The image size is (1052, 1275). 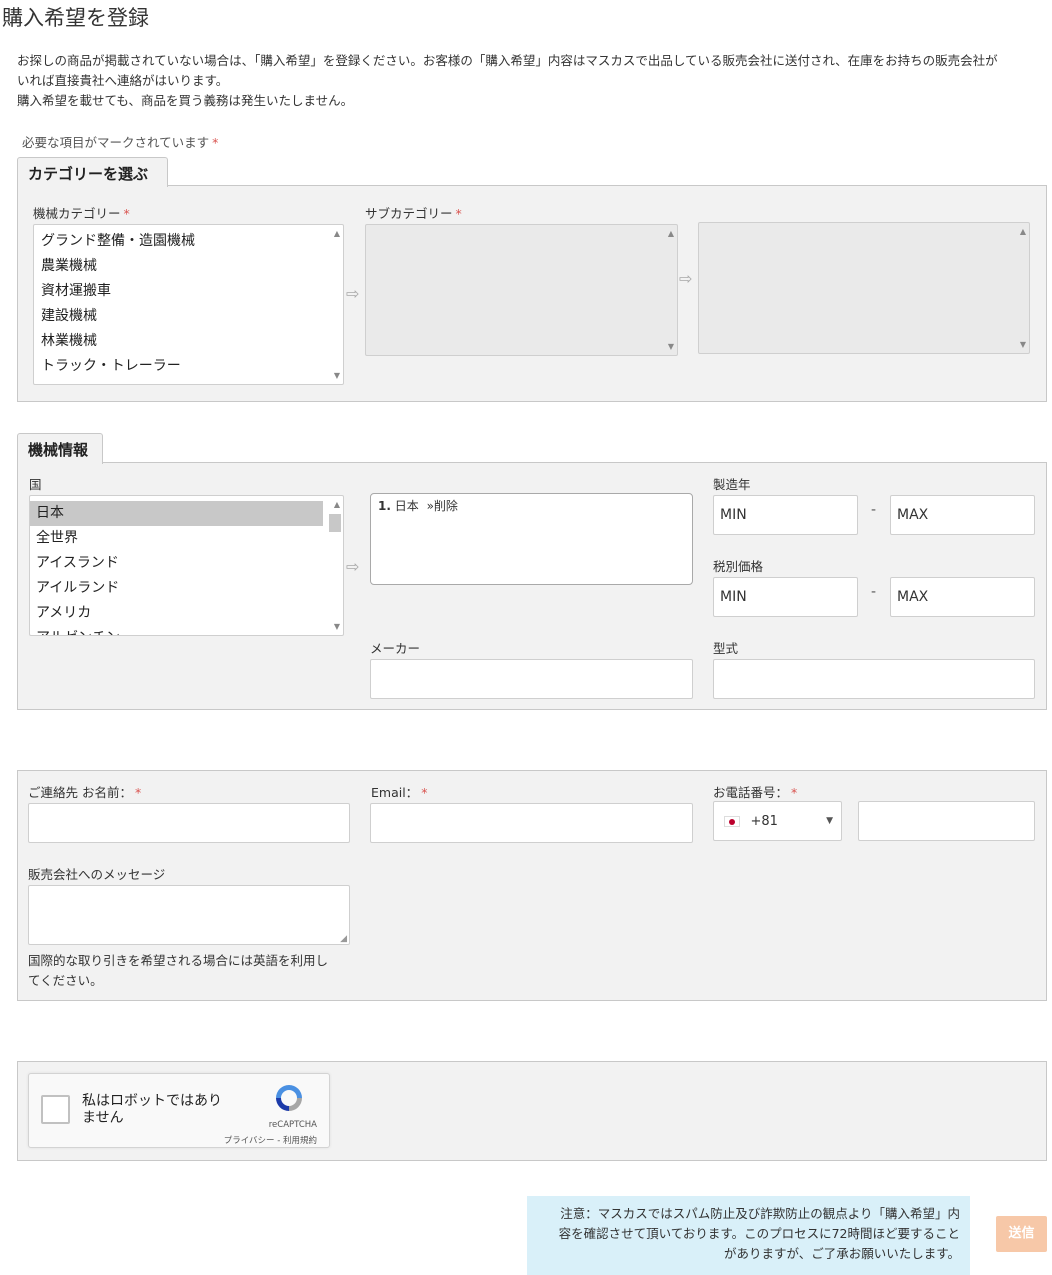 I want to click on list-item: 建設機械, so click(x=188, y=316).